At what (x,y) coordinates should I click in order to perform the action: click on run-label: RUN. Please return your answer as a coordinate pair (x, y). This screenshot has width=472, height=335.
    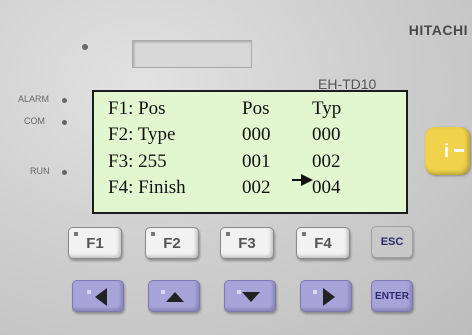
    Looking at the image, I should click on (40, 171).